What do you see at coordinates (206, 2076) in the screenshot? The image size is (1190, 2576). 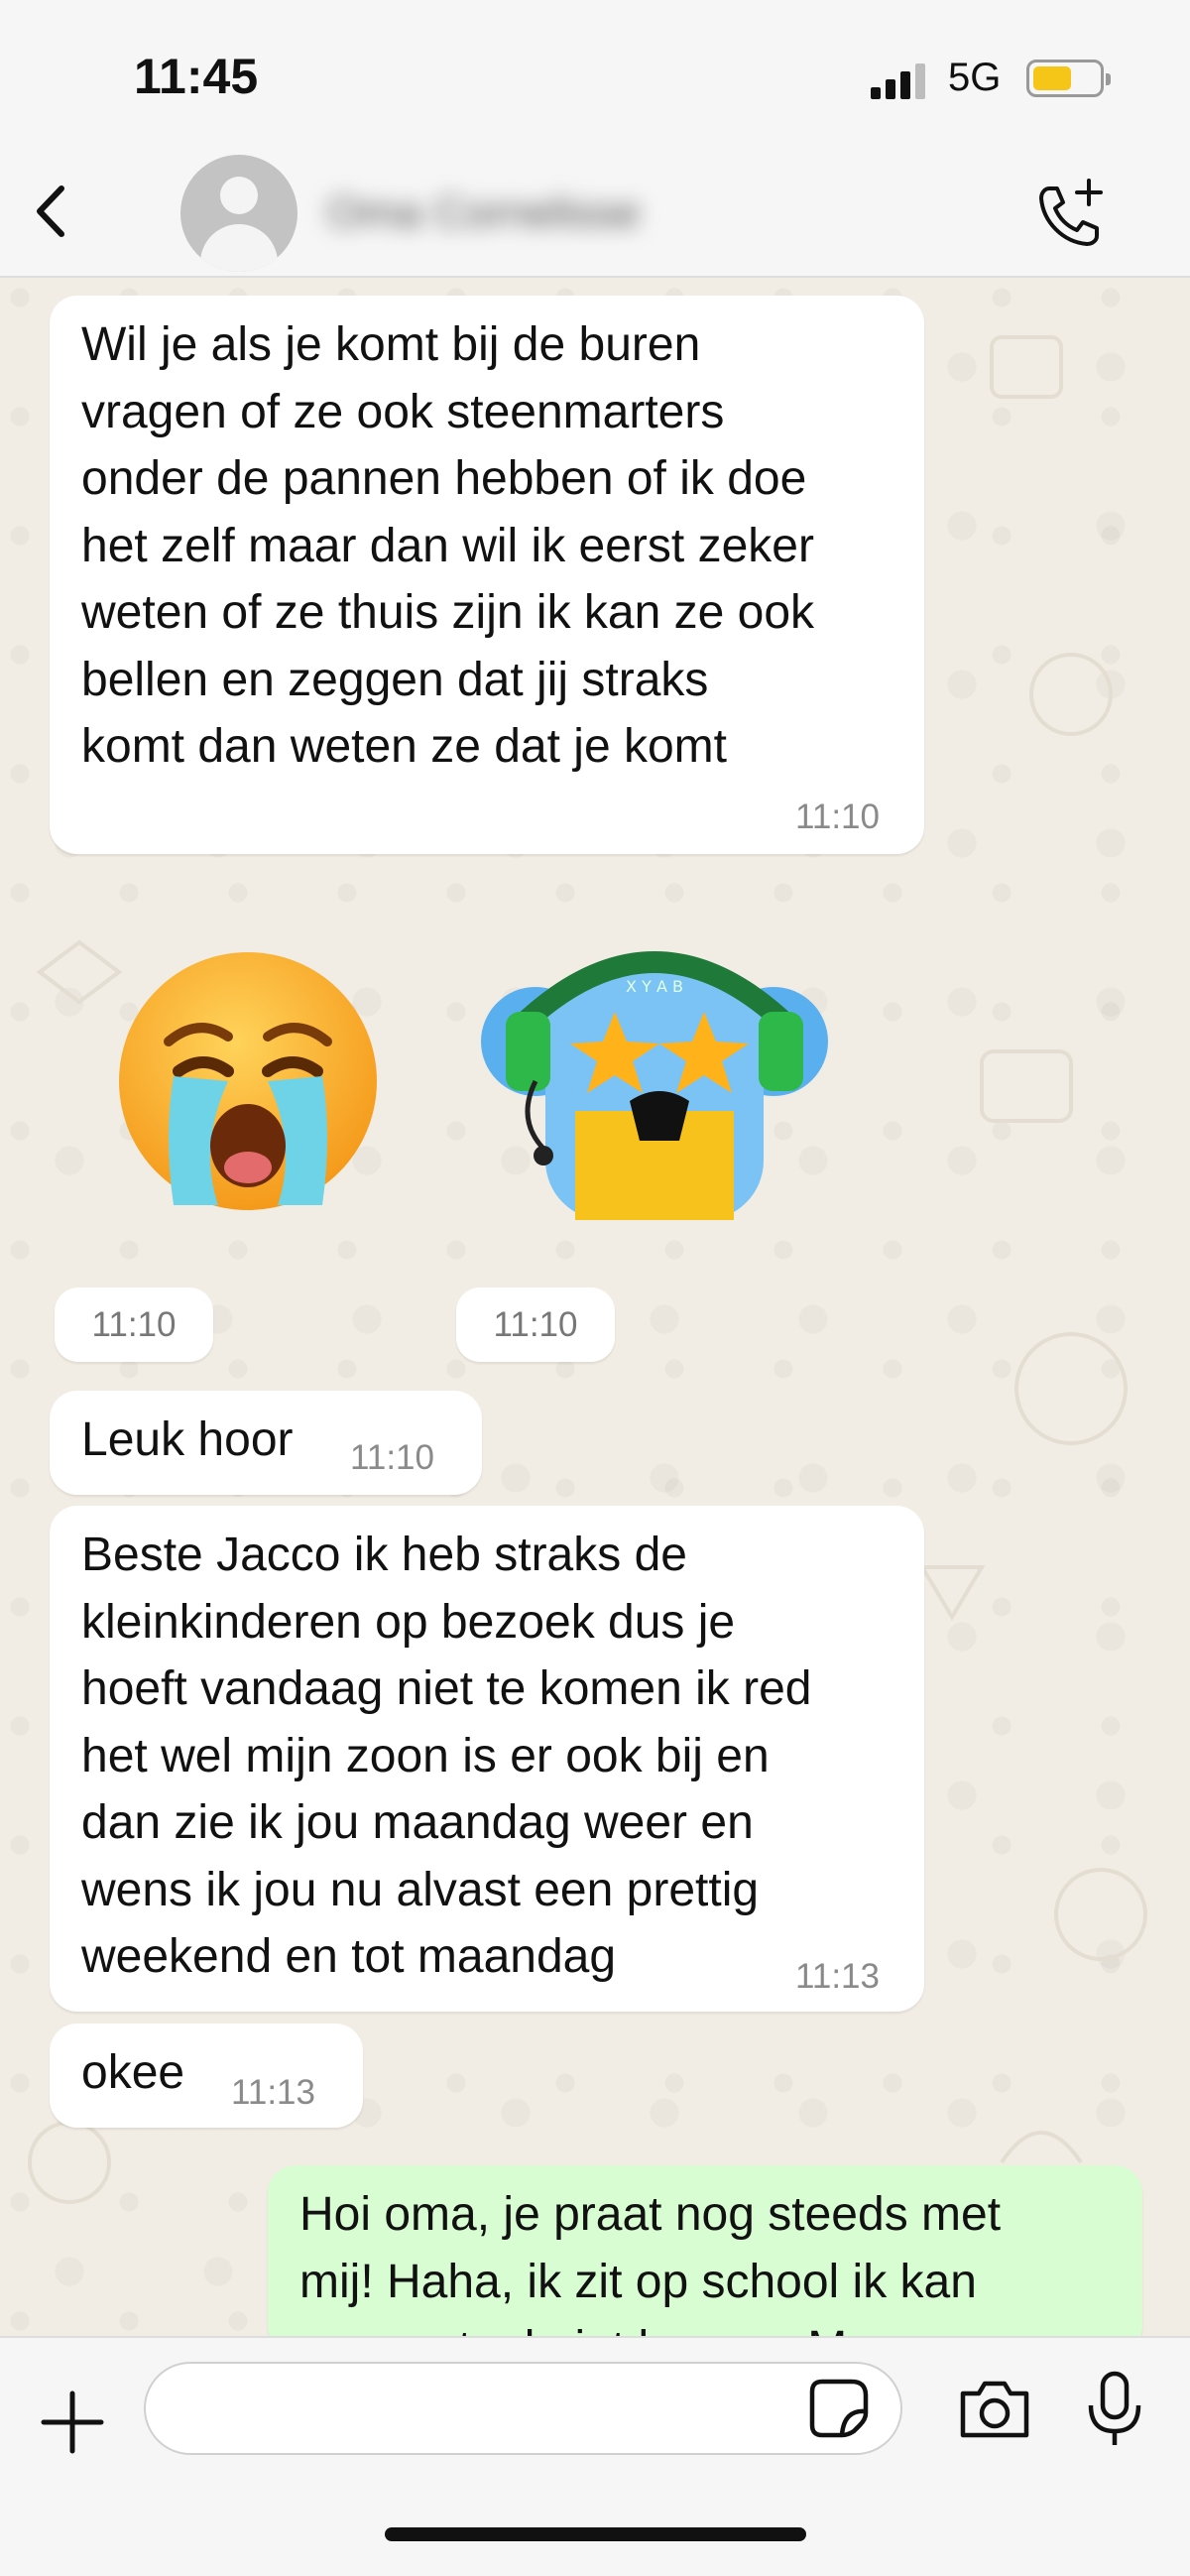 I see `incoming-message: okee 11:13` at bounding box center [206, 2076].